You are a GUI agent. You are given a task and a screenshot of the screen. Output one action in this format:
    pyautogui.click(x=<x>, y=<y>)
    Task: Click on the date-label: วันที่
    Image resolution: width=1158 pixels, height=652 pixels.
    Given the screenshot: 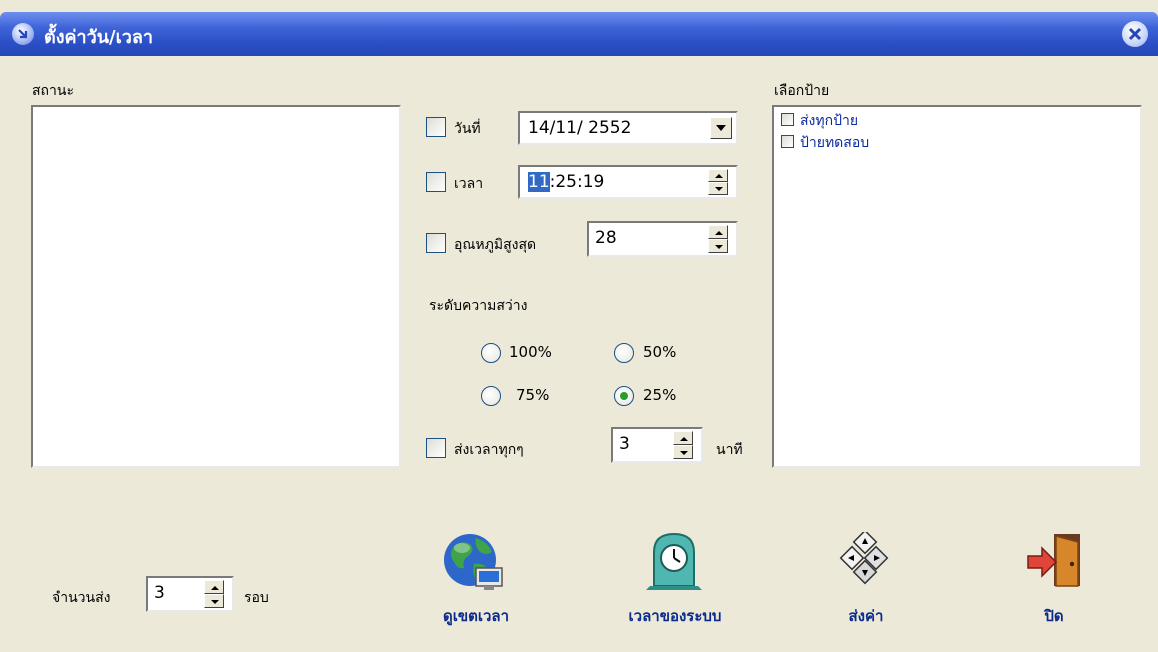 What is the action you would take?
    pyautogui.click(x=467, y=129)
    